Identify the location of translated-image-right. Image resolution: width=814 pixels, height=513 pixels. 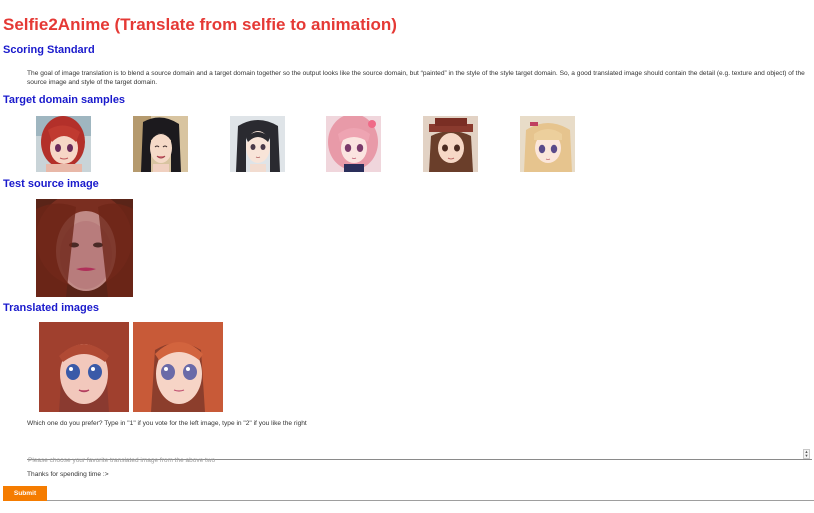
(178, 367).